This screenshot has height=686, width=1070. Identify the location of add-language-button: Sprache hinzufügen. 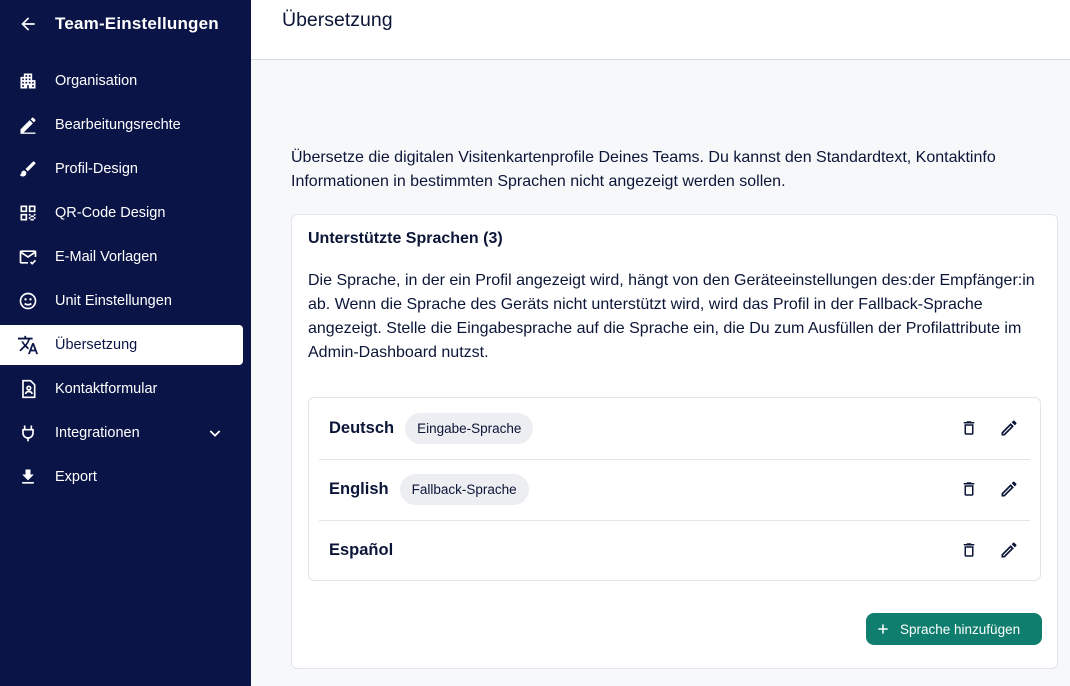
(954, 629).